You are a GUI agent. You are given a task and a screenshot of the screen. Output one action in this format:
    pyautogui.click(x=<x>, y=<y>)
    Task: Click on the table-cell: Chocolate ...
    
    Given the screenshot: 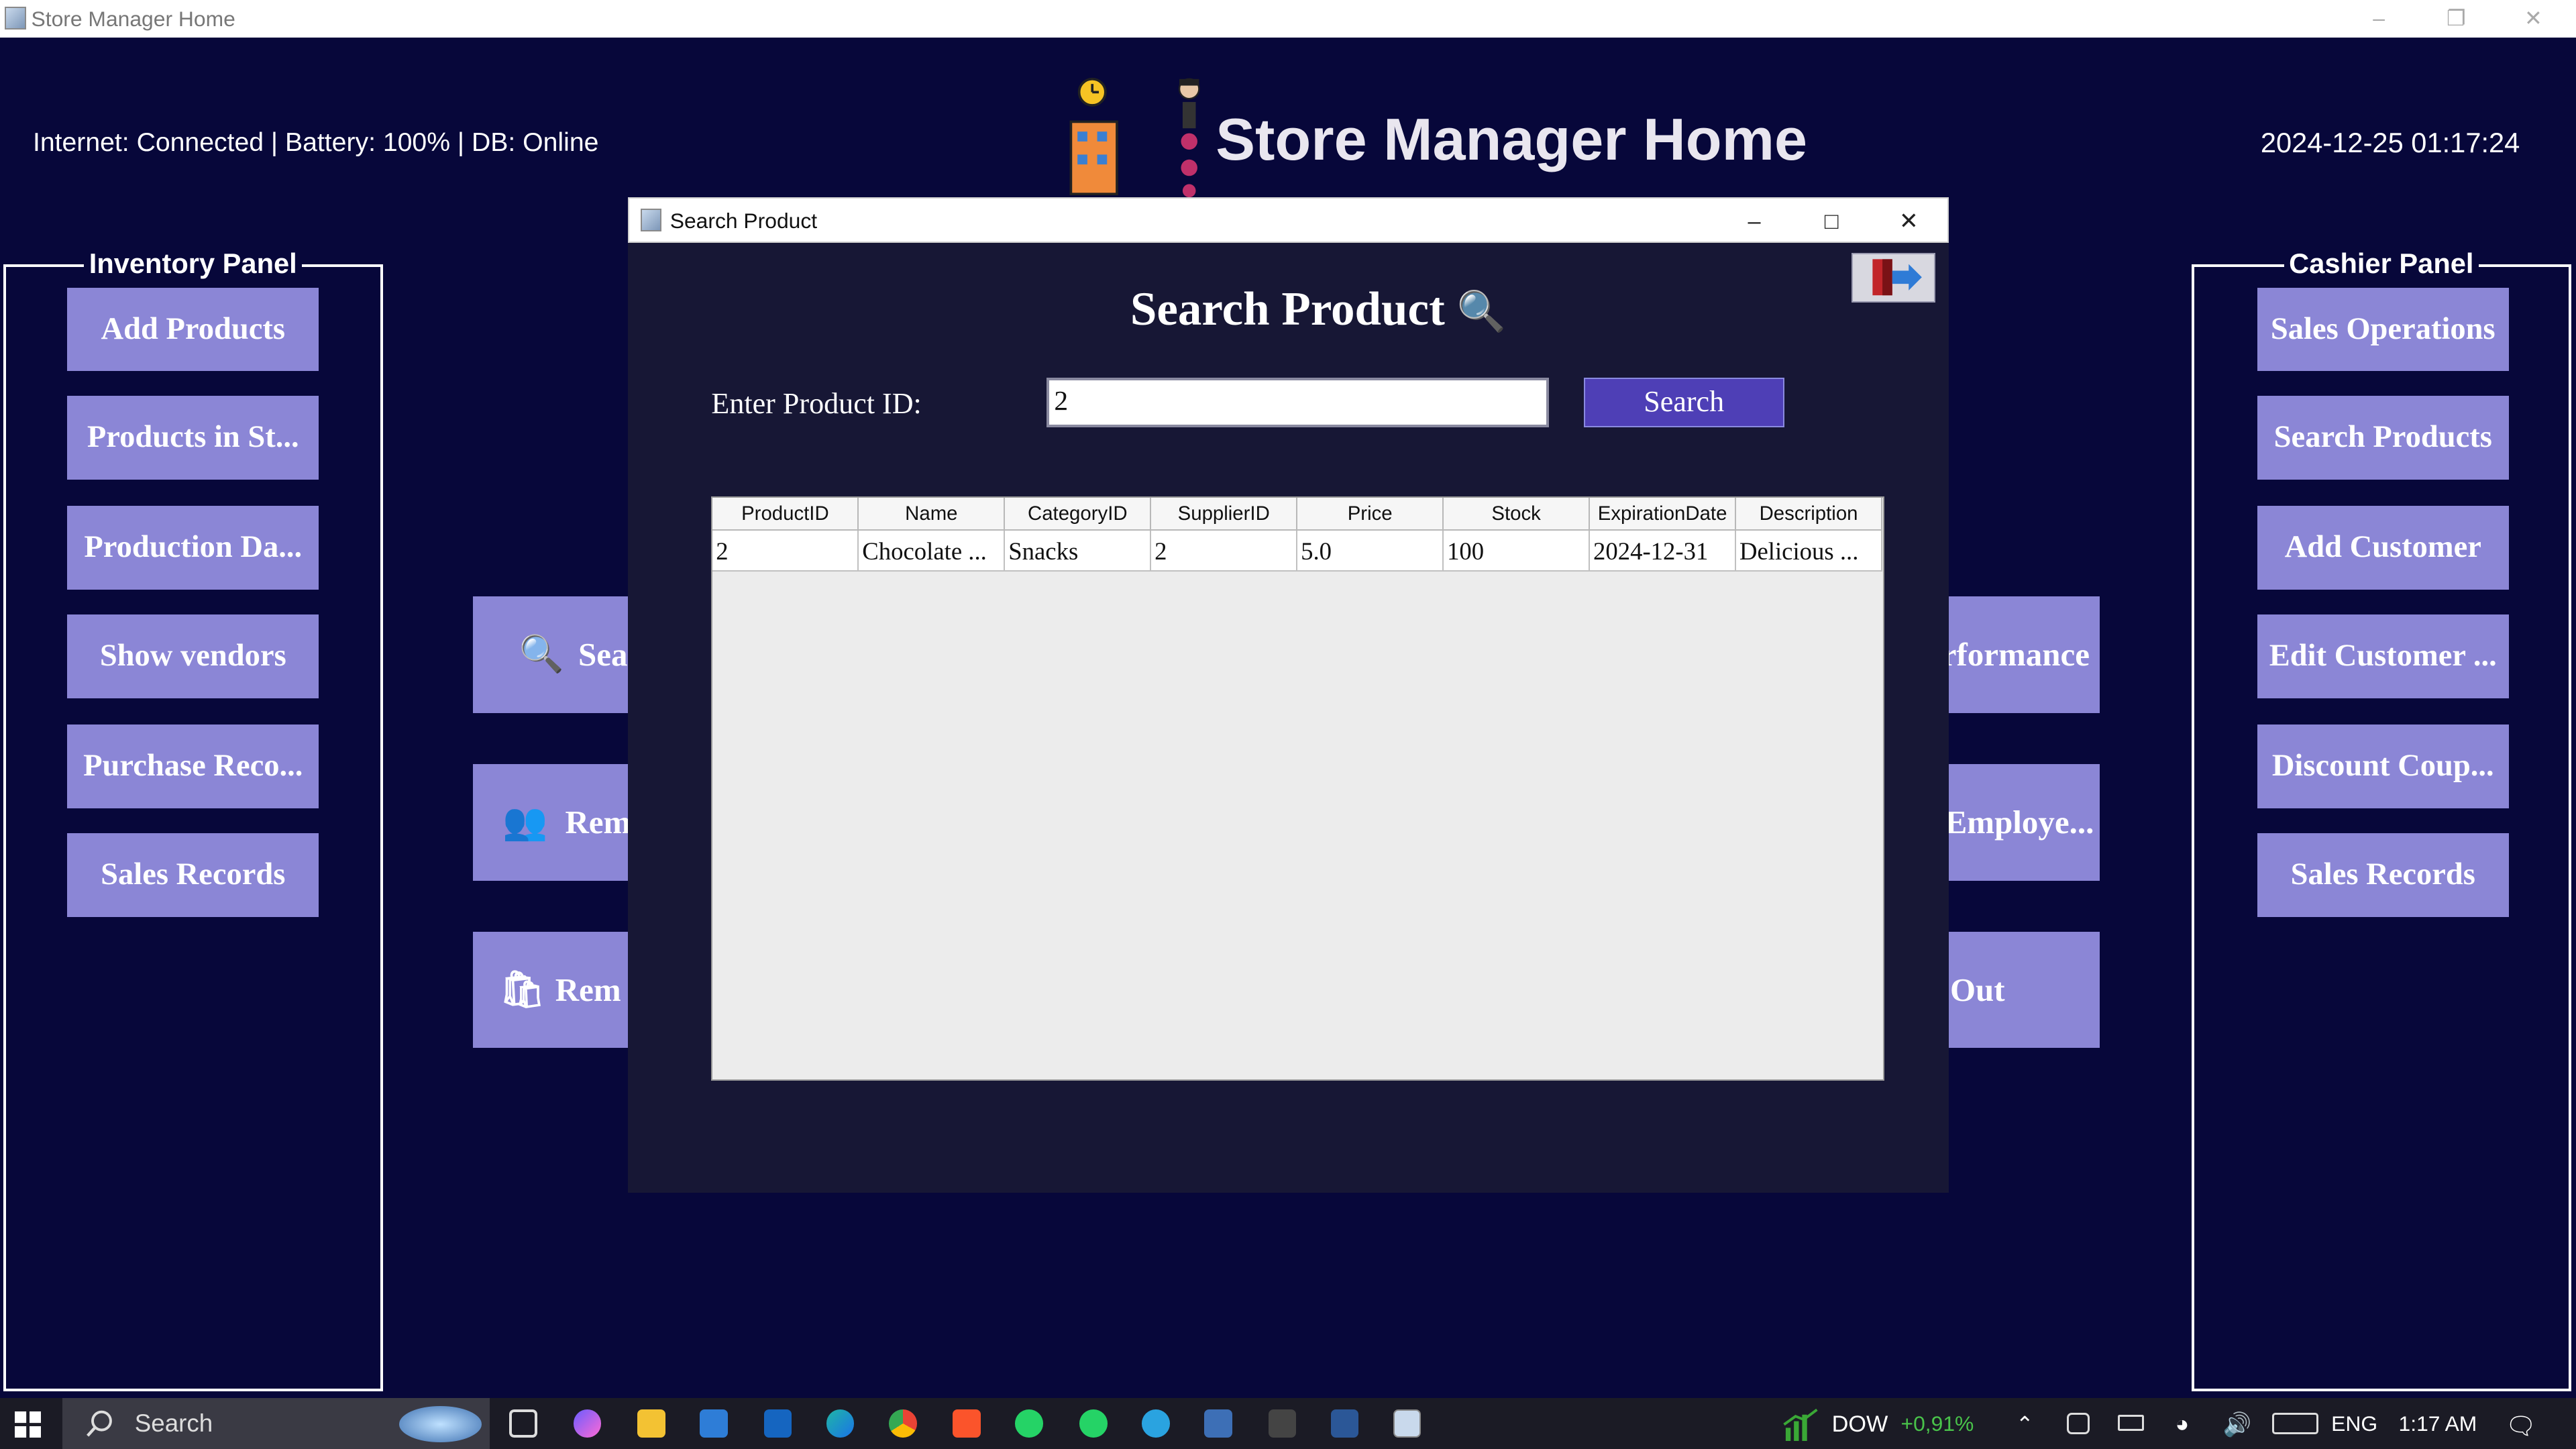 What is the action you would take?
    pyautogui.click(x=932, y=551)
    